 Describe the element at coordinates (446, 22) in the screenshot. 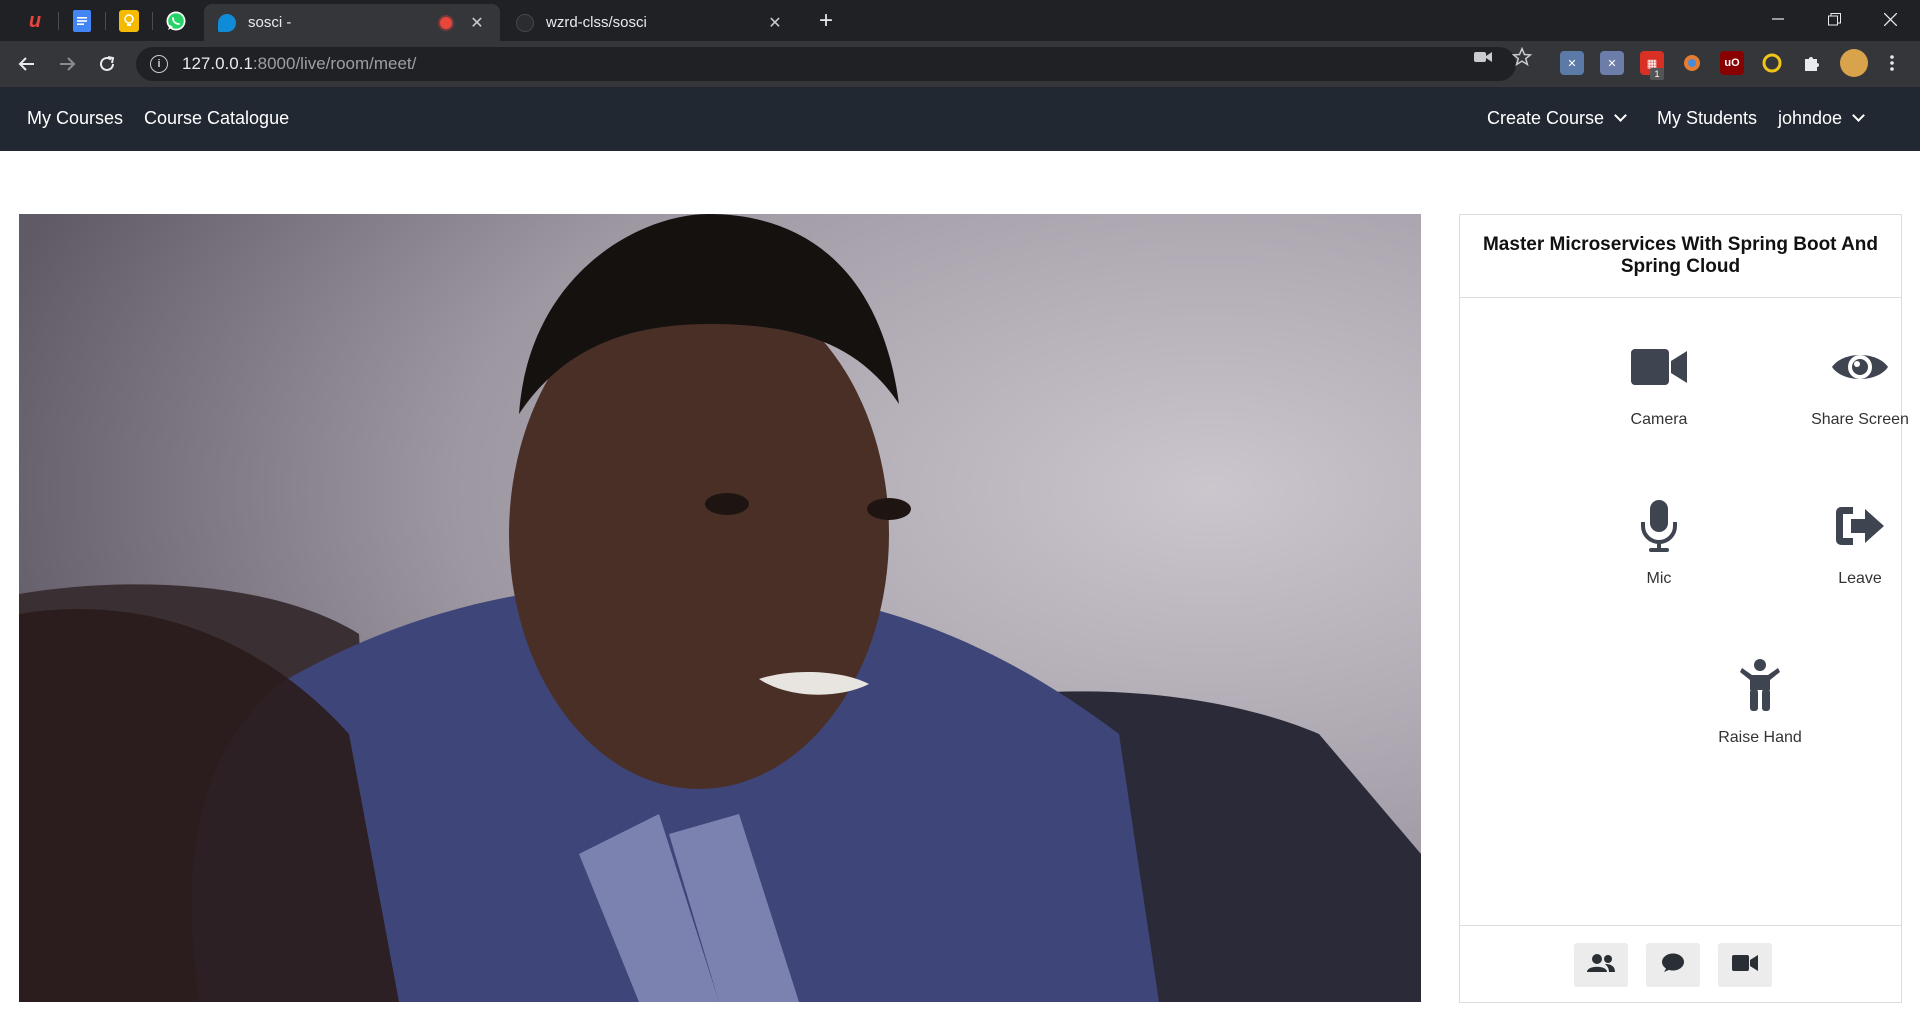

I see `recording-indicator-icon` at that location.